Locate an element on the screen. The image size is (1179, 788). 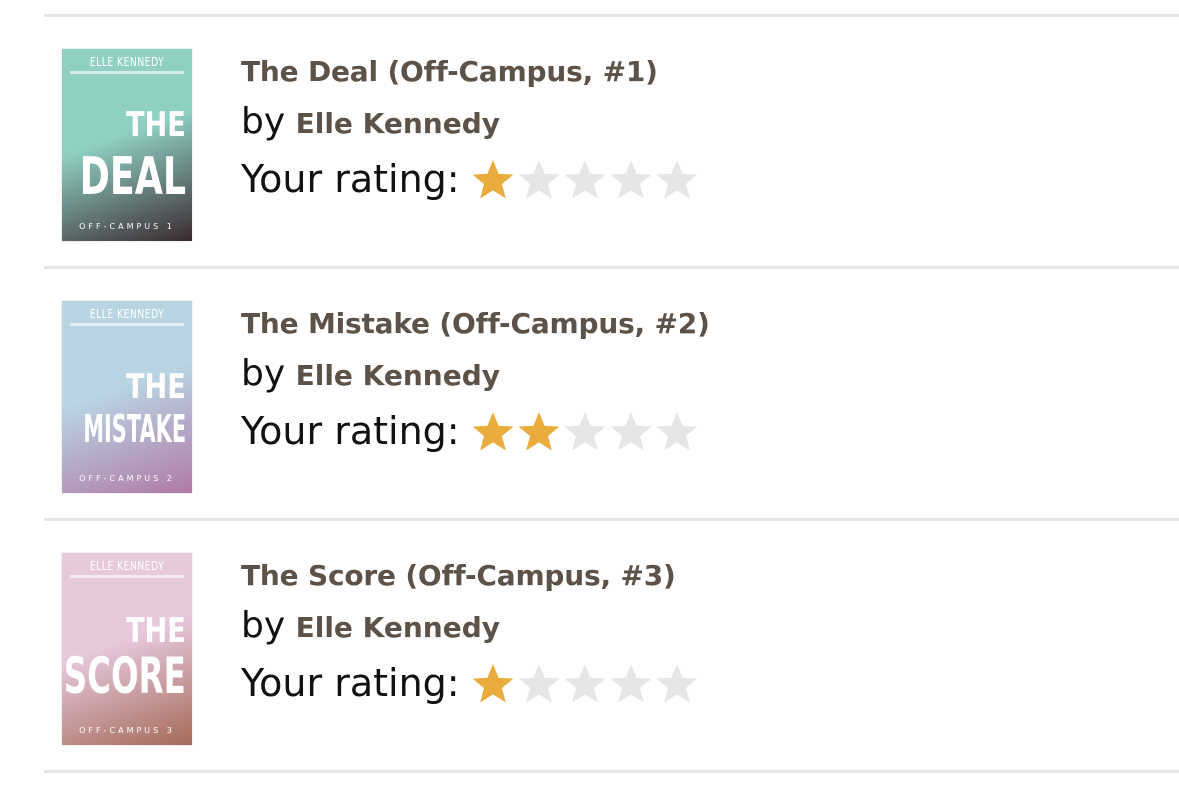
cover-art is located at coordinates (127, 145).